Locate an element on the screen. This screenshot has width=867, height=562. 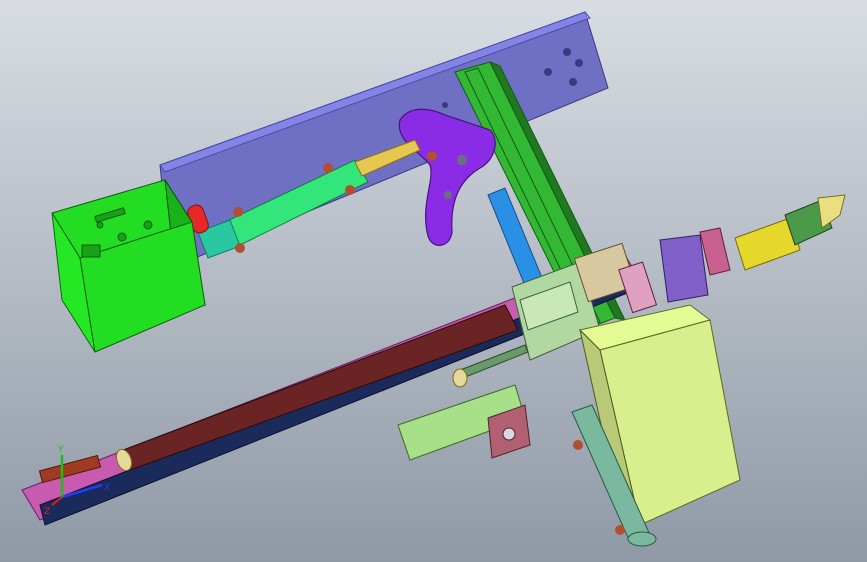
triad-z-label: Z is located at coordinates (47, 512).